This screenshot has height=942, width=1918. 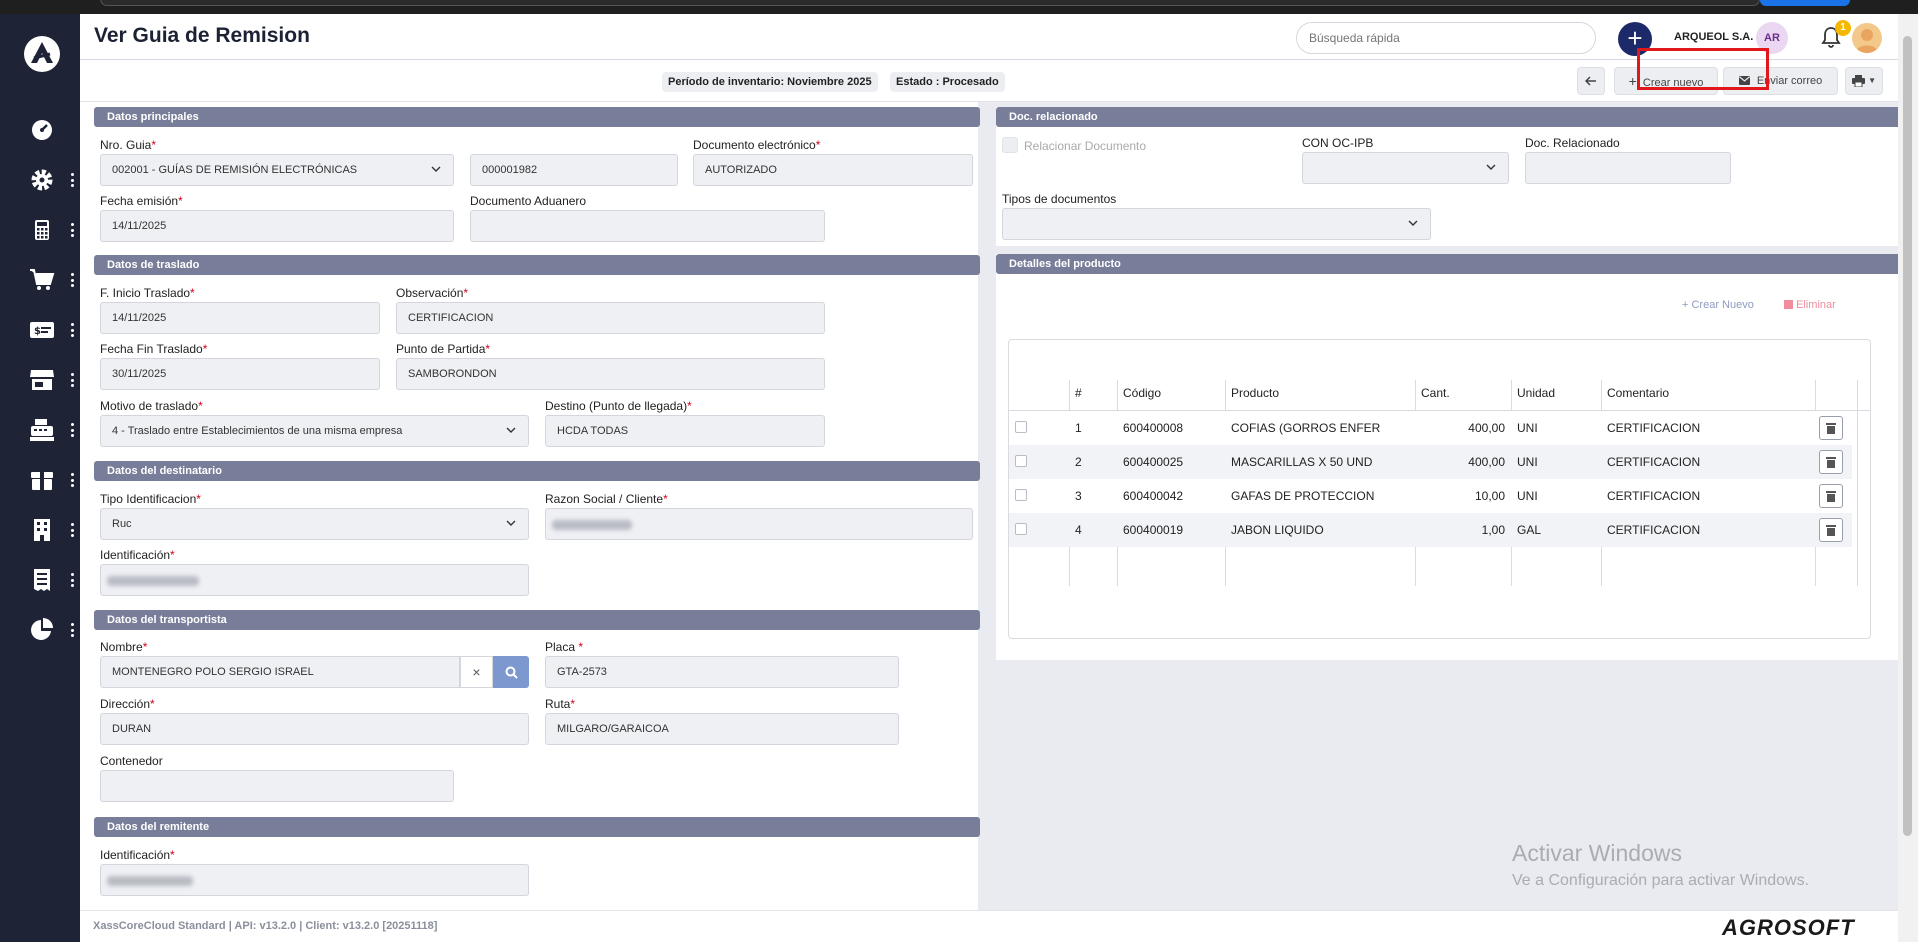 What do you see at coordinates (240, 374) in the screenshot?
I see `f-fin-field: 30/11/2025` at bounding box center [240, 374].